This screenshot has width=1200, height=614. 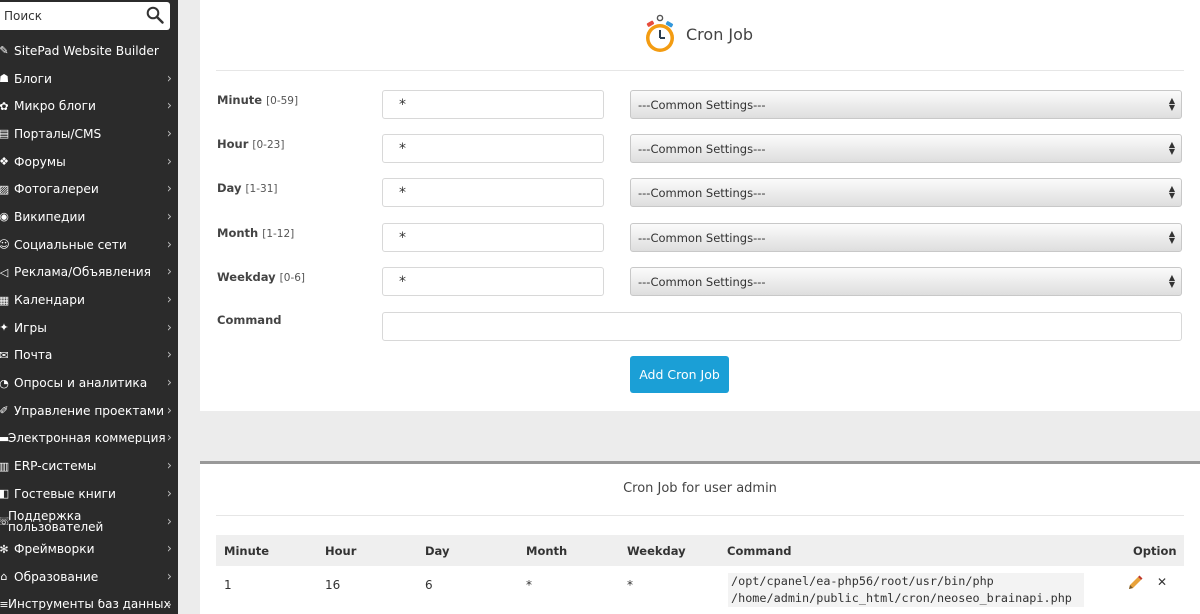 I want to click on microblog-icon: ✿, so click(x=4, y=106).